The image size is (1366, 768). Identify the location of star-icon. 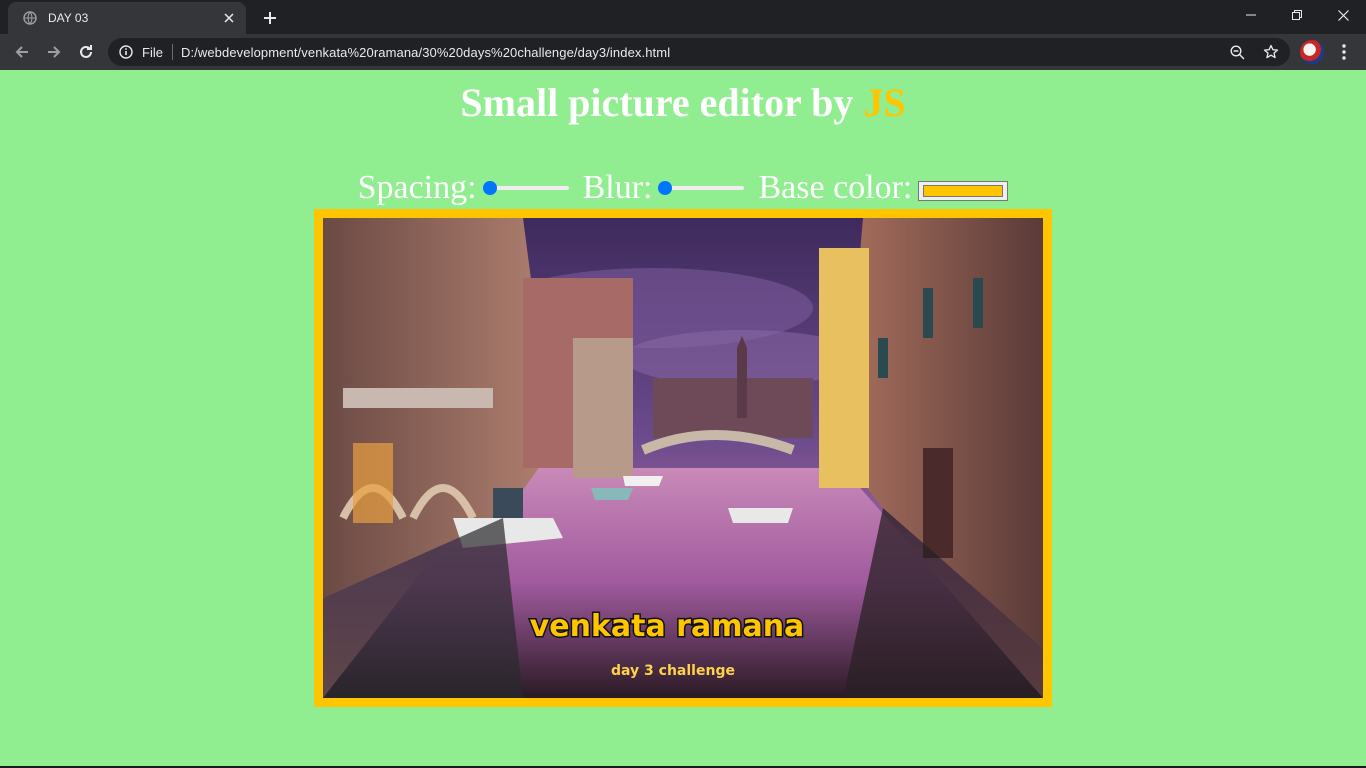
(1271, 52).